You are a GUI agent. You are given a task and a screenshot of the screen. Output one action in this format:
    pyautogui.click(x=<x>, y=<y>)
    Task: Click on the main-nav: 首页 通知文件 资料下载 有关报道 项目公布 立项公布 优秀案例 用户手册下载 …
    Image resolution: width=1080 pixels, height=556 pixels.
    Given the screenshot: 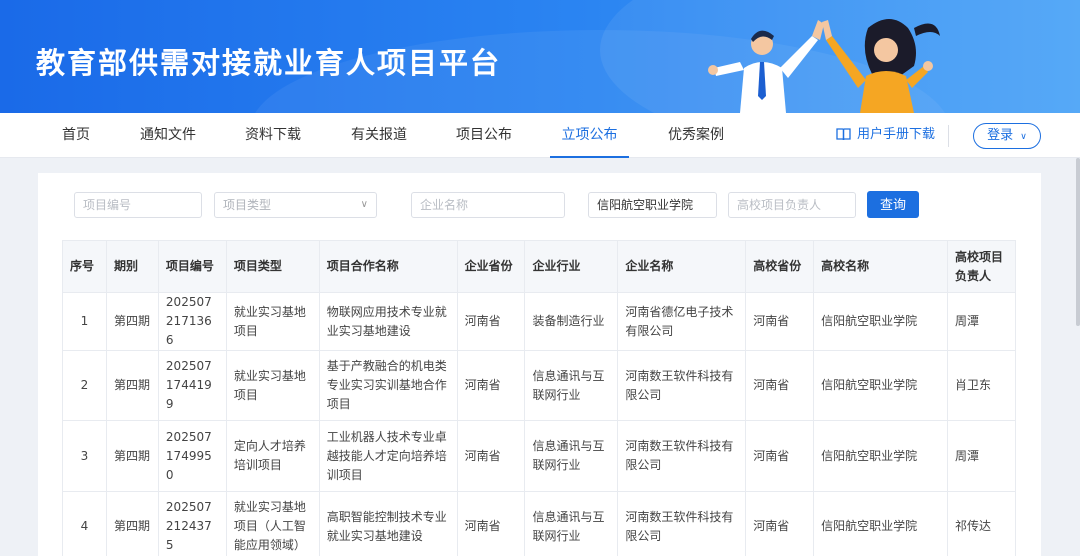 What is the action you would take?
    pyautogui.click(x=540, y=135)
    